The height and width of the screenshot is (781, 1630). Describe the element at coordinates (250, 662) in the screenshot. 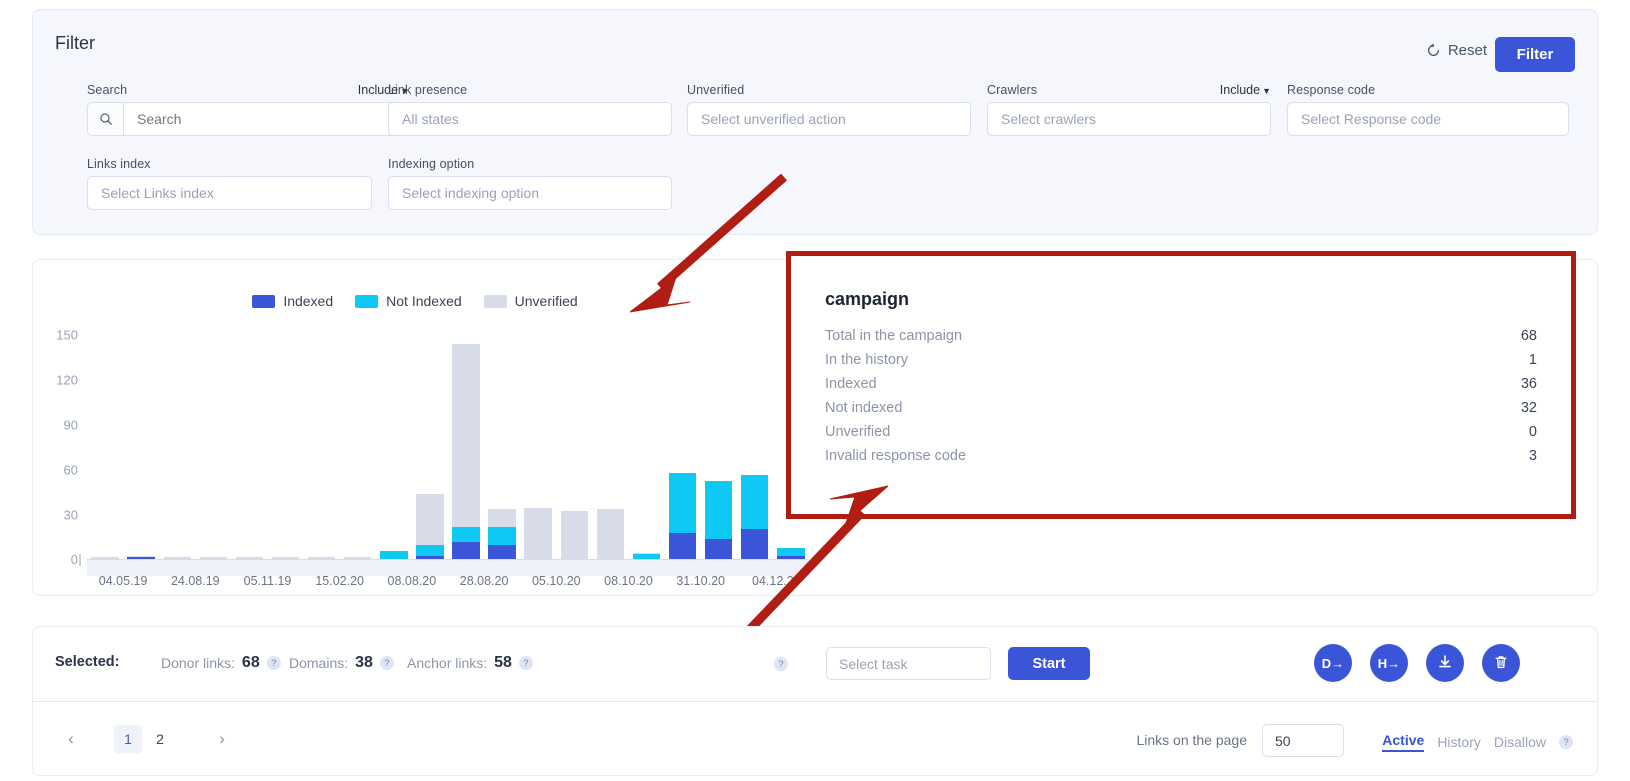

I see `stat-value: 68` at that location.